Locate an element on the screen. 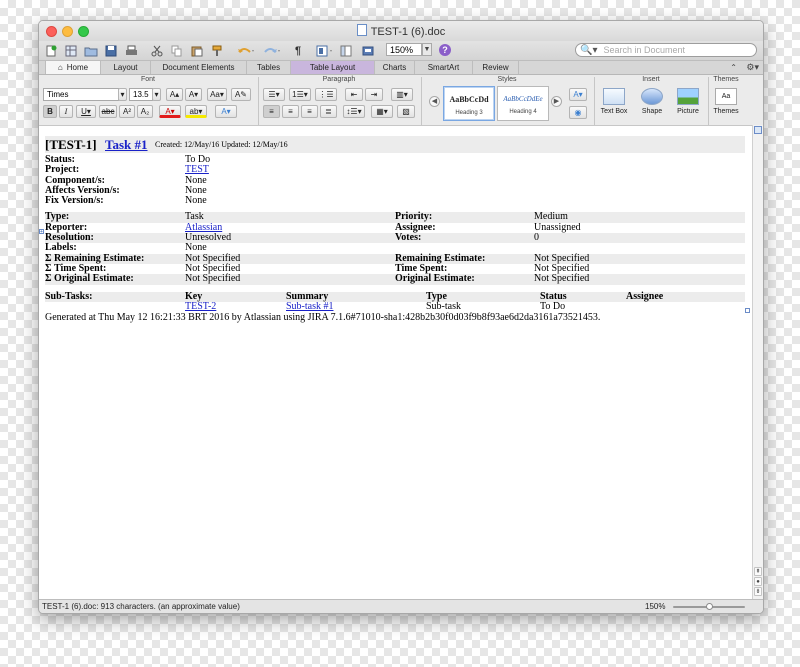  templates-icon is located at coordinates (71, 50).